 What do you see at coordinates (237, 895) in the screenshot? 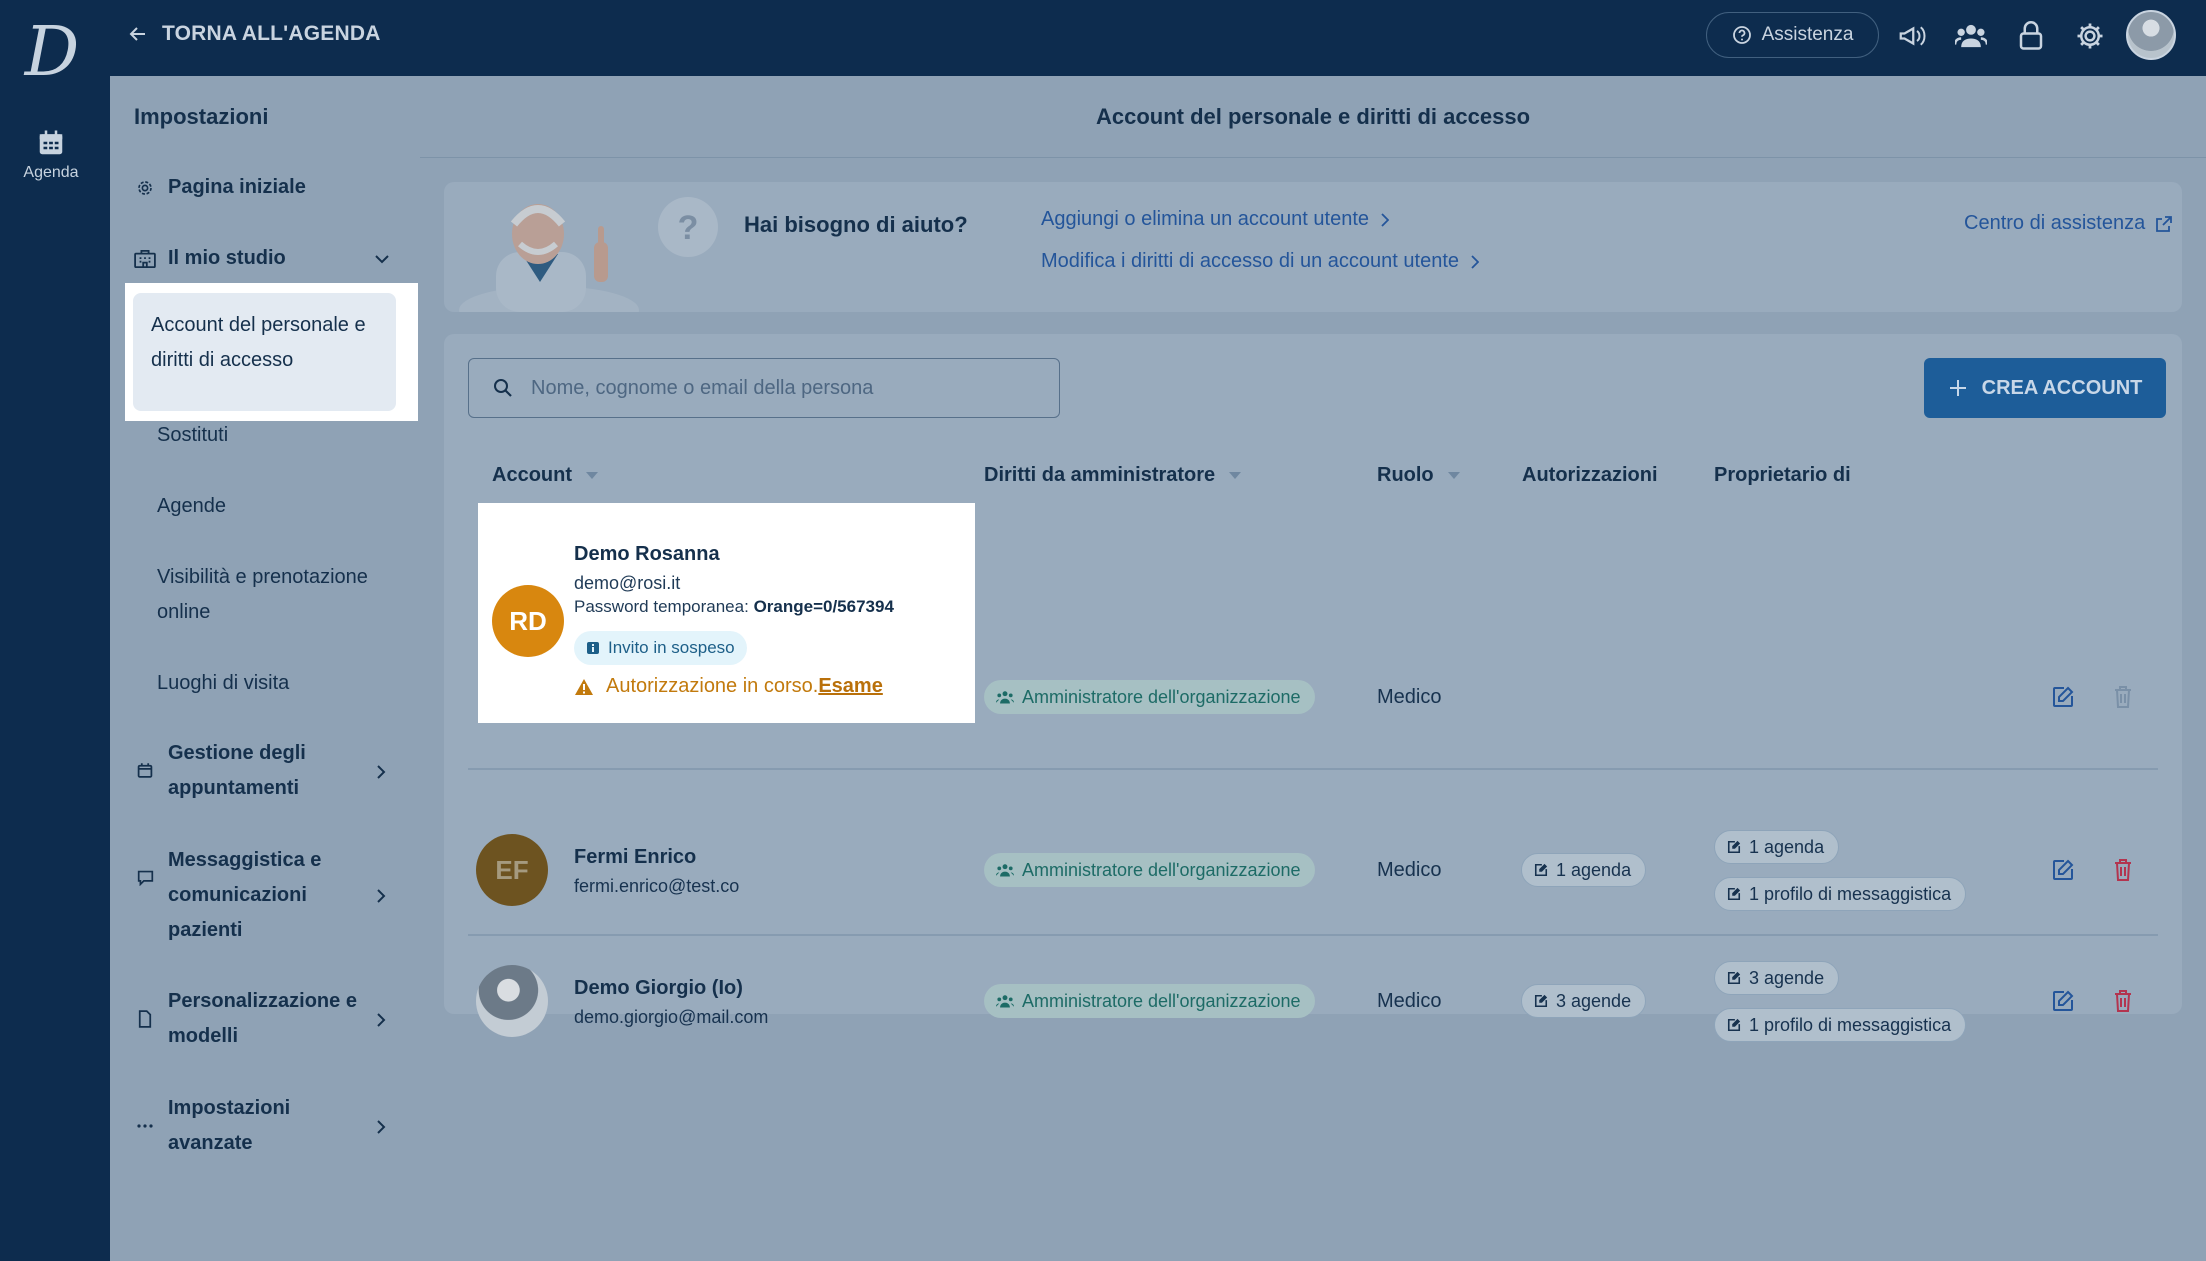
I see `nav-messaging-line2: comunicazioni` at bounding box center [237, 895].